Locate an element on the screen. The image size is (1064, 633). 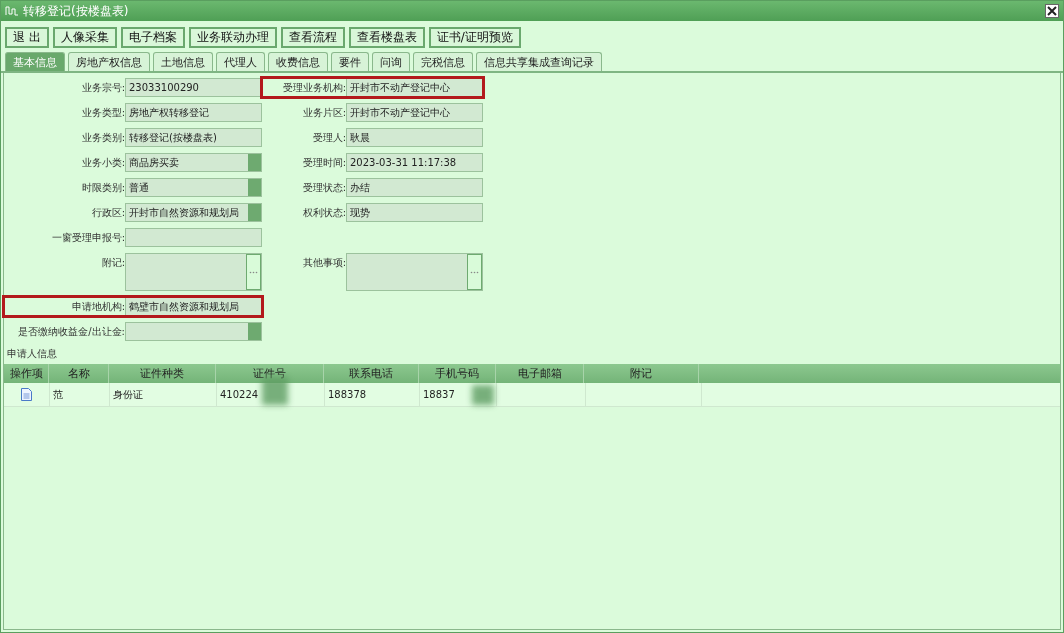
tab: 问询 is located at coordinates (391, 61).